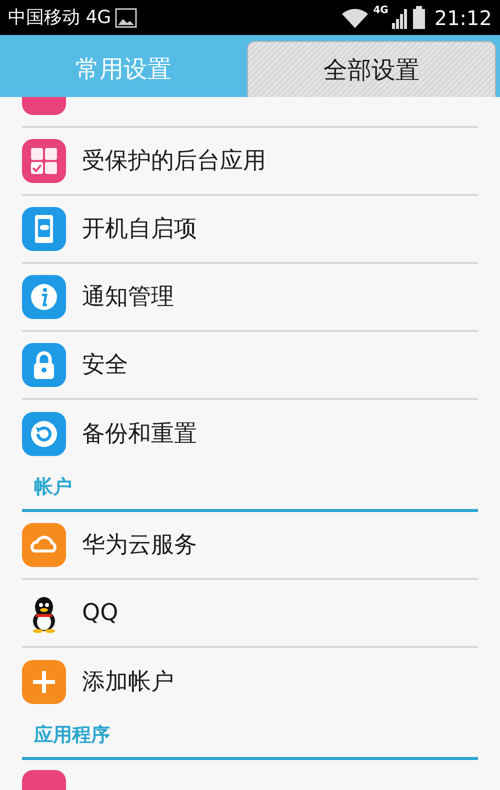 This screenshot has height=790, width=500. Describe the element at coordinates (44, 365) in the screenshot. I see `lock-icon` at that location.